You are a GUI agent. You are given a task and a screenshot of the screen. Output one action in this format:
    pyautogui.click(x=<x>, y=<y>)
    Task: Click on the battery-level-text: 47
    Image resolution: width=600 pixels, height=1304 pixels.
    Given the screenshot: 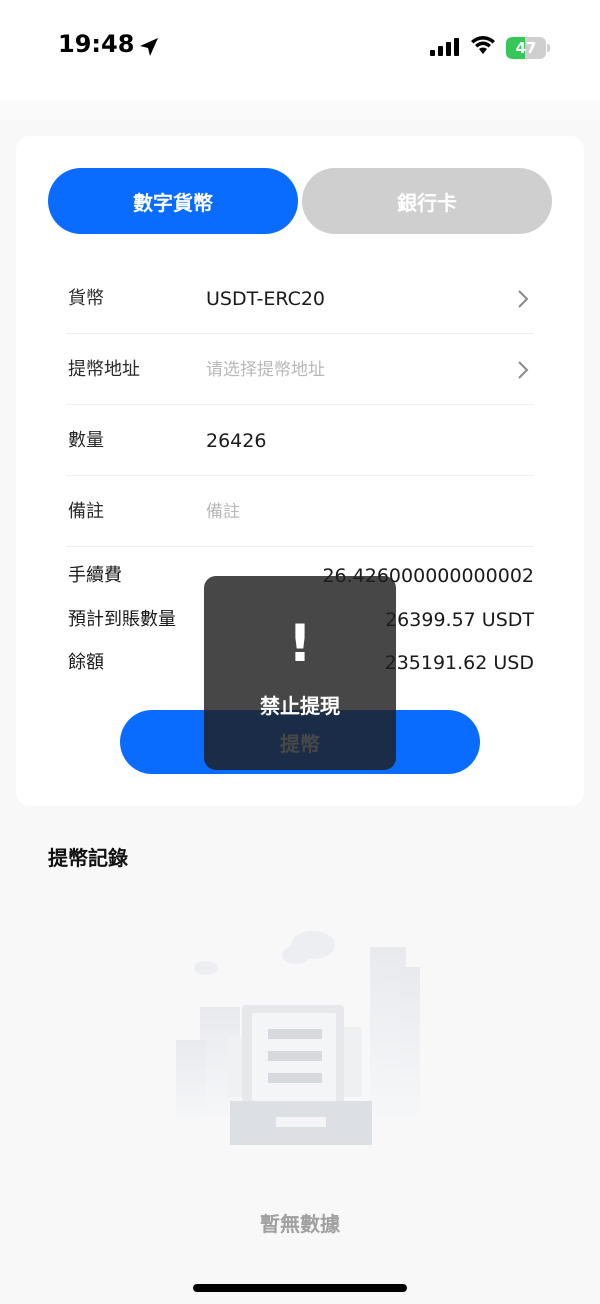 What is the action you would take?
    pyautogui.click(x=526, y=48)
    